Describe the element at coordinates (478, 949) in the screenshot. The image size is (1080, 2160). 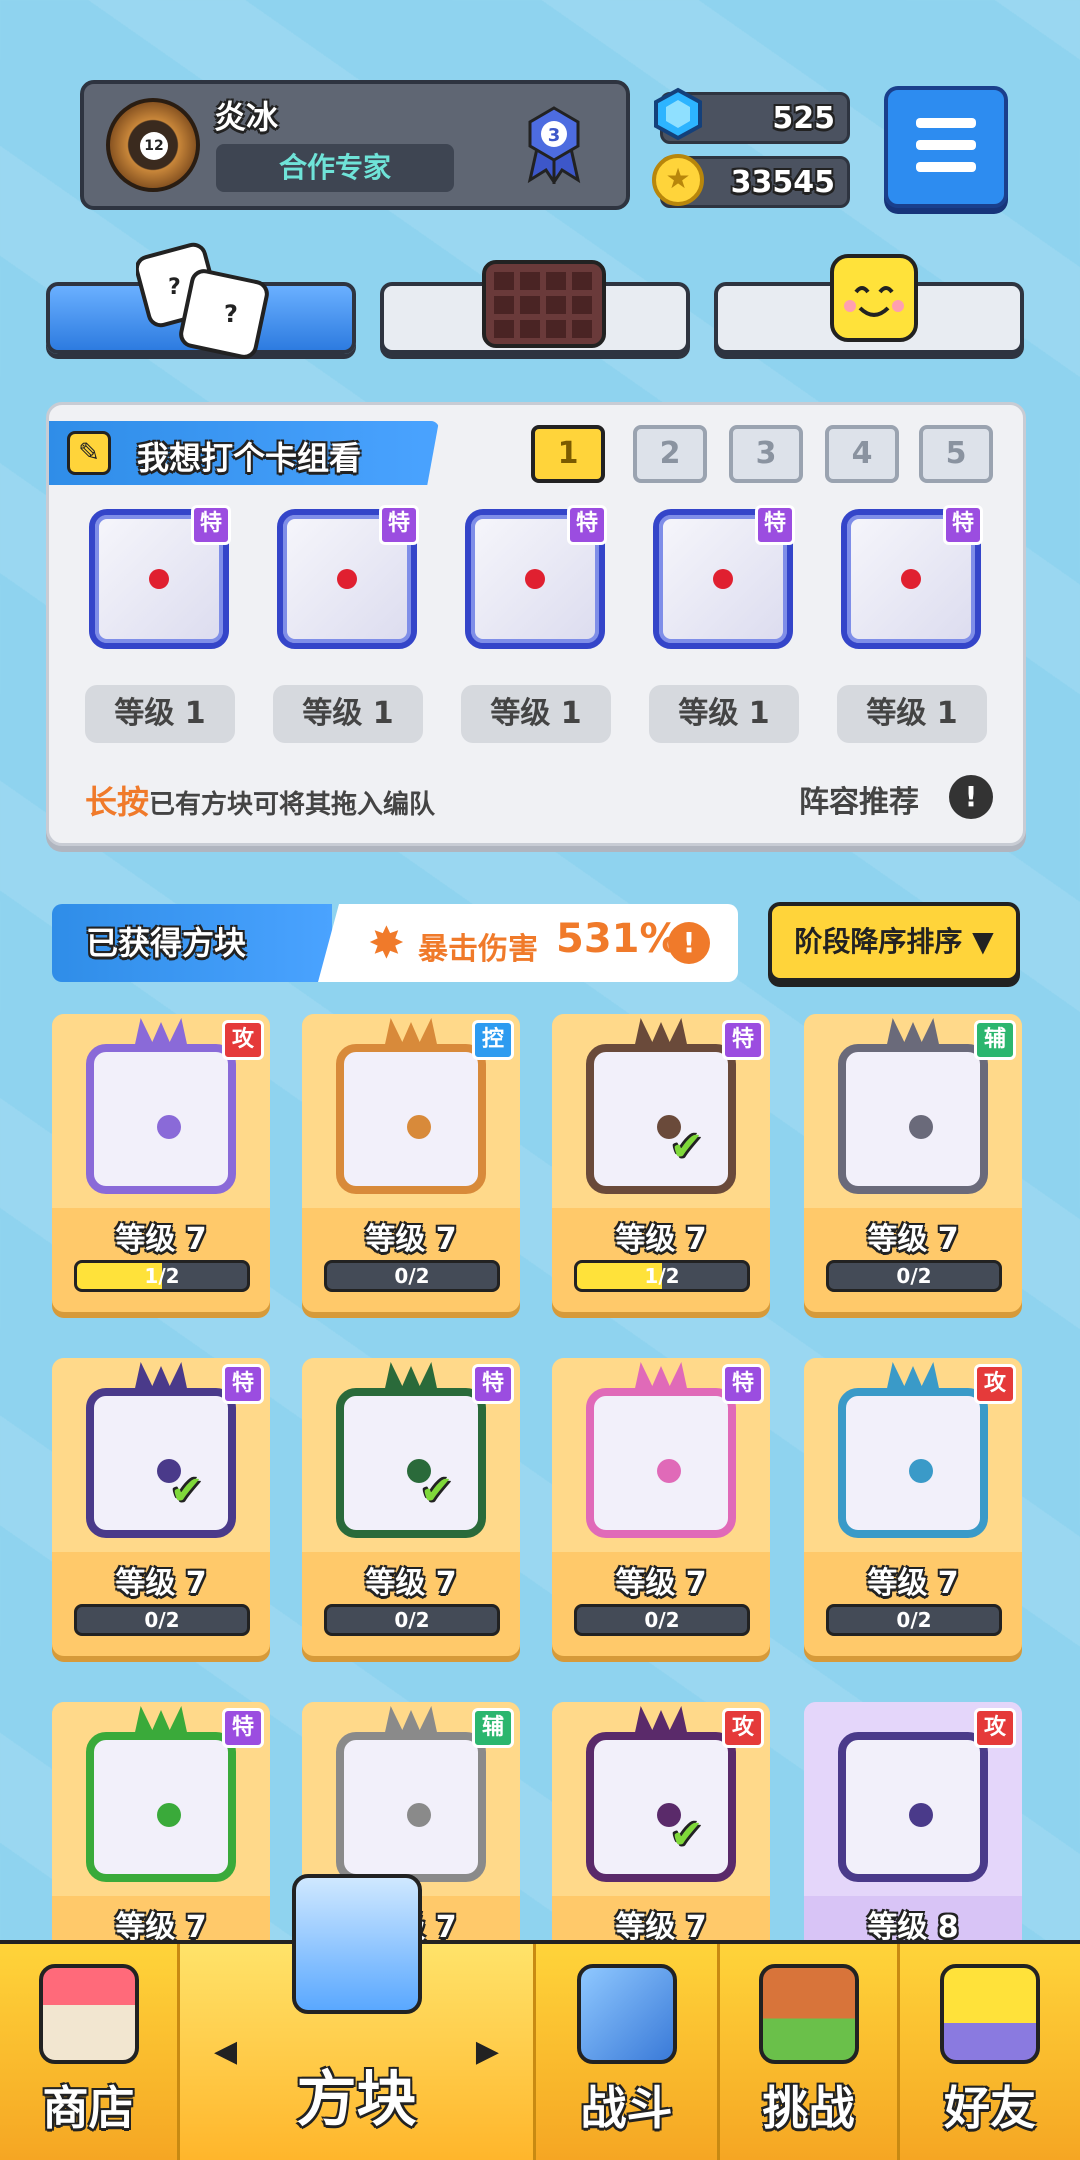
I see `crit-label: 暴击伤害` at that location.